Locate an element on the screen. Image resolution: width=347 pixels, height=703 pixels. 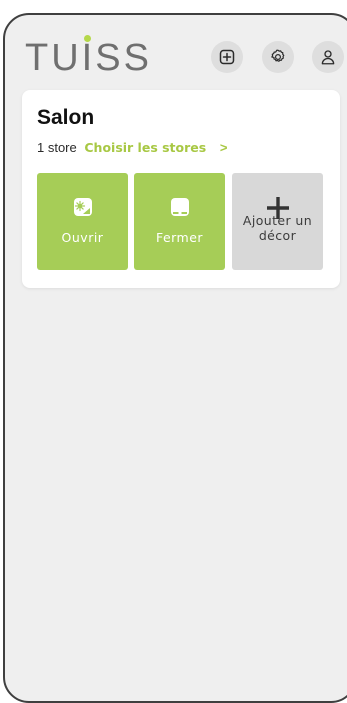
user-icon is located at coordinates (328, 57).